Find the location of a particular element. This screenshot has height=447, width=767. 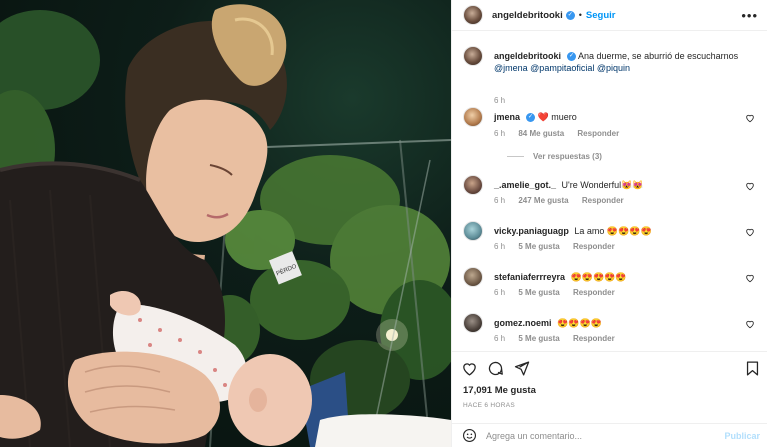

comment-body: vicky.paniaguagp La amo 😍😍😍😍 is located at coordinates (618, 231).